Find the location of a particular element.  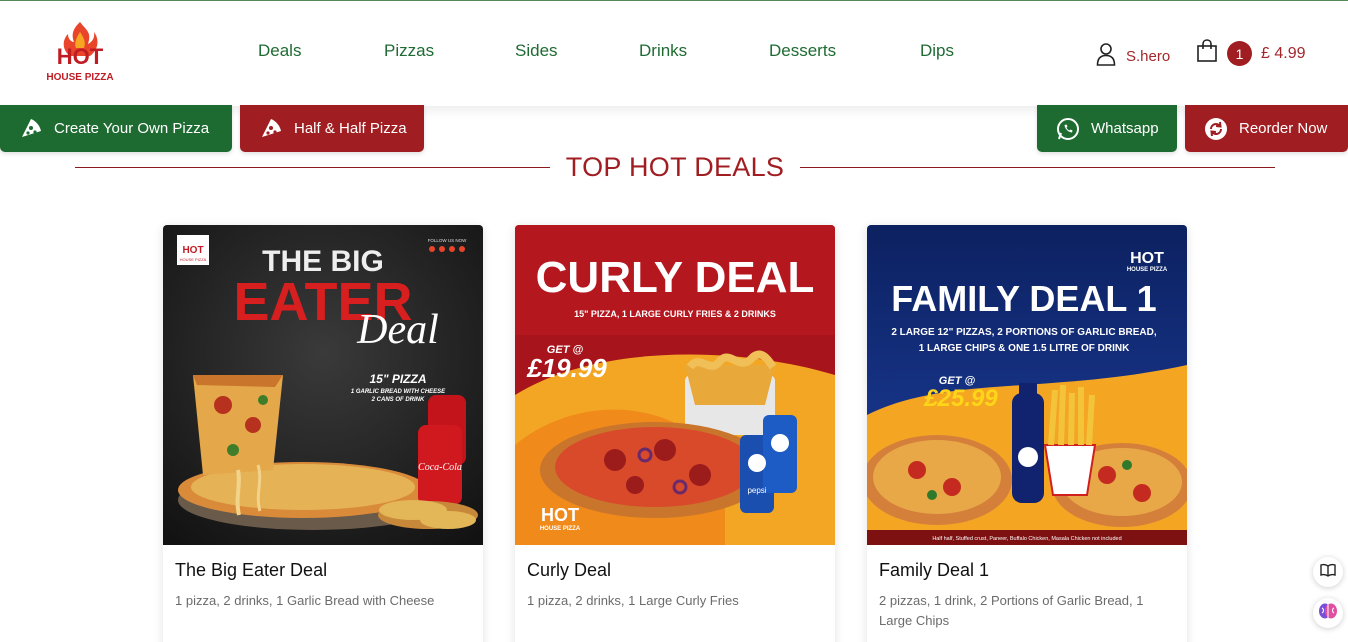

deal-description: 1 pizza, 2 drinks, 1 Large Curly Fries is located at coordinates (633, 600).